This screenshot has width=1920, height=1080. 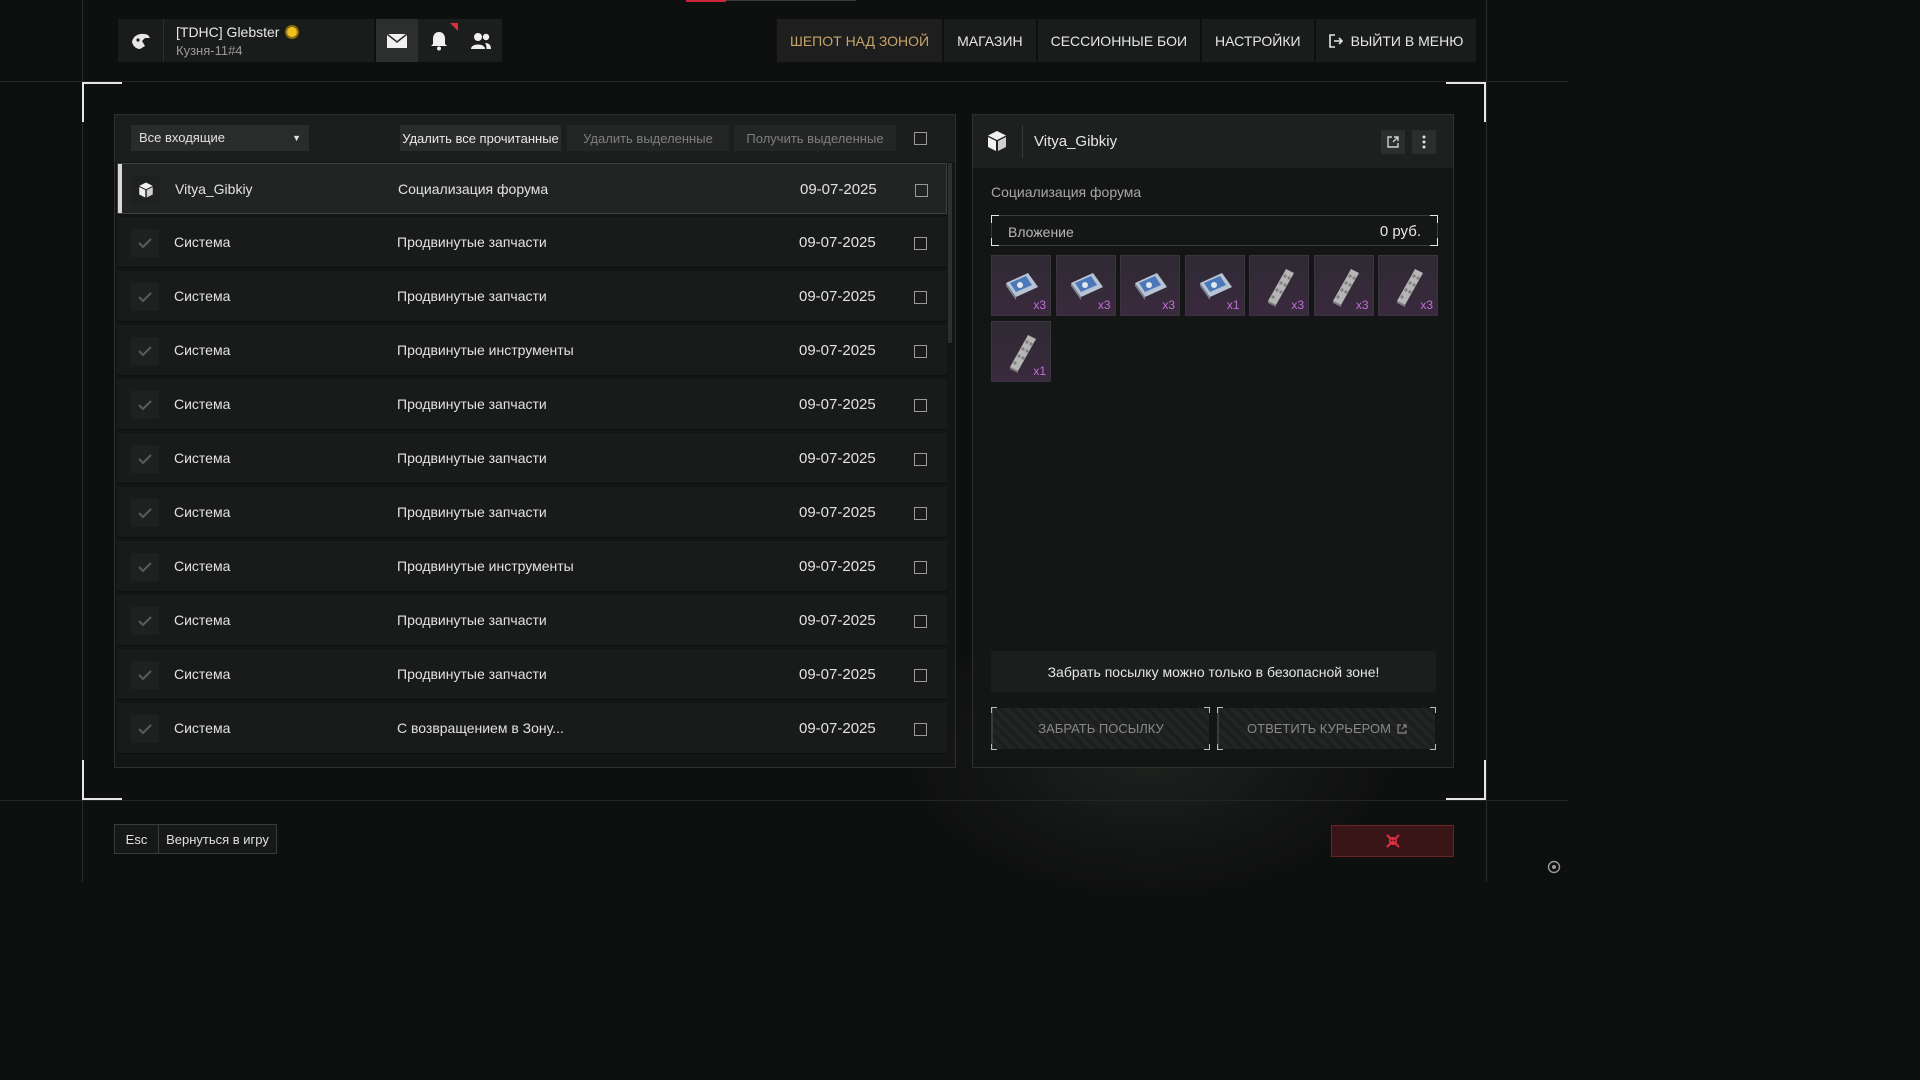 I want to click on nav-session-battles: СЕССИОННЫЕ БОИ, so click(x=1119, y=40).